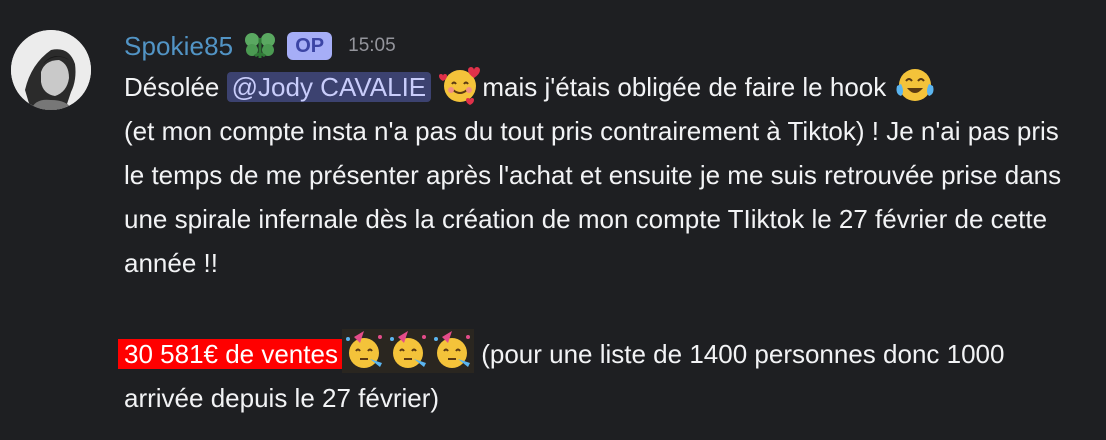  Describe the element at coordinates (604, 46) in the screenshot. I see `message-header: Spokie85 OP 15:05` at that location.